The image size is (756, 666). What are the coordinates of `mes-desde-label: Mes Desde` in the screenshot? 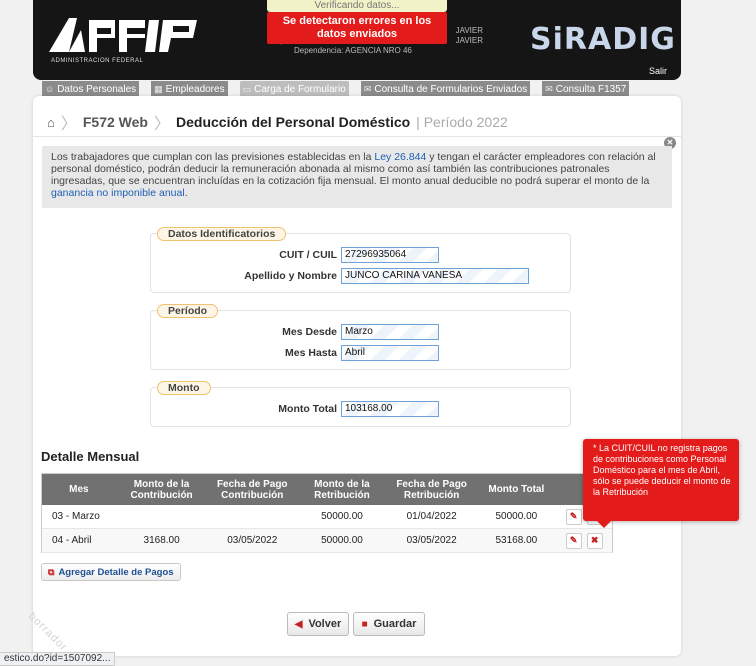 It's located at (309, 332).